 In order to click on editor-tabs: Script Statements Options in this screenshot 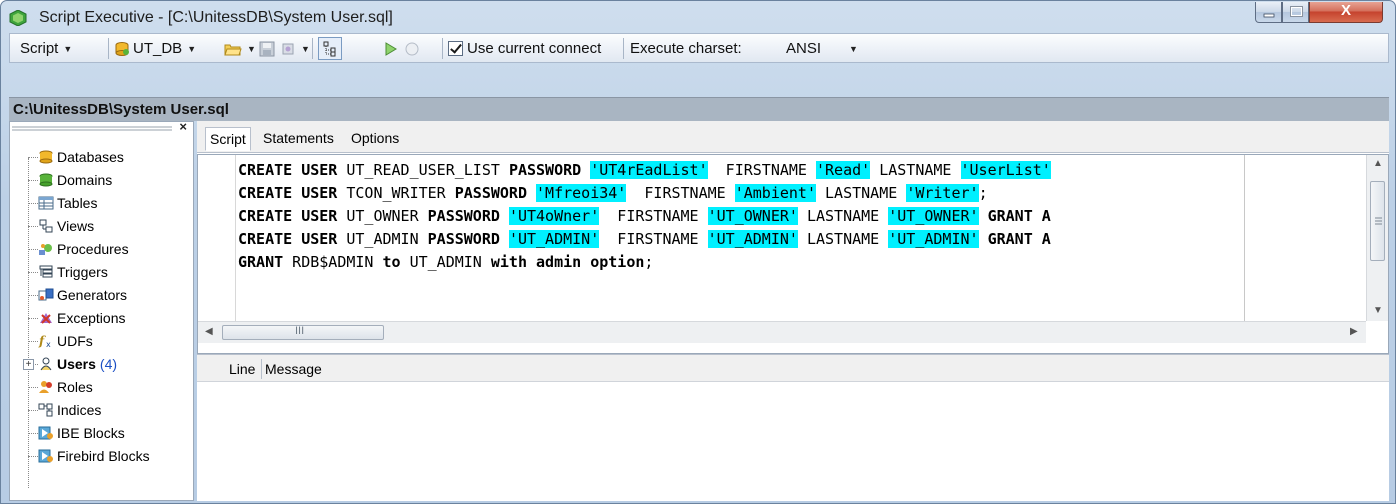, I will do `click(793, 137)`.